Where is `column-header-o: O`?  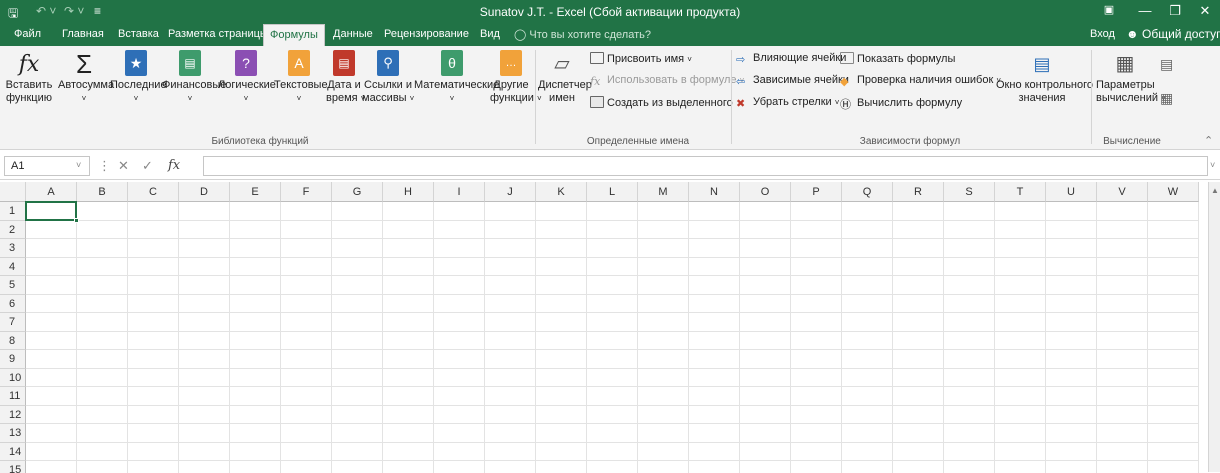
column-header-o: O is located at coordinates (765, 192).